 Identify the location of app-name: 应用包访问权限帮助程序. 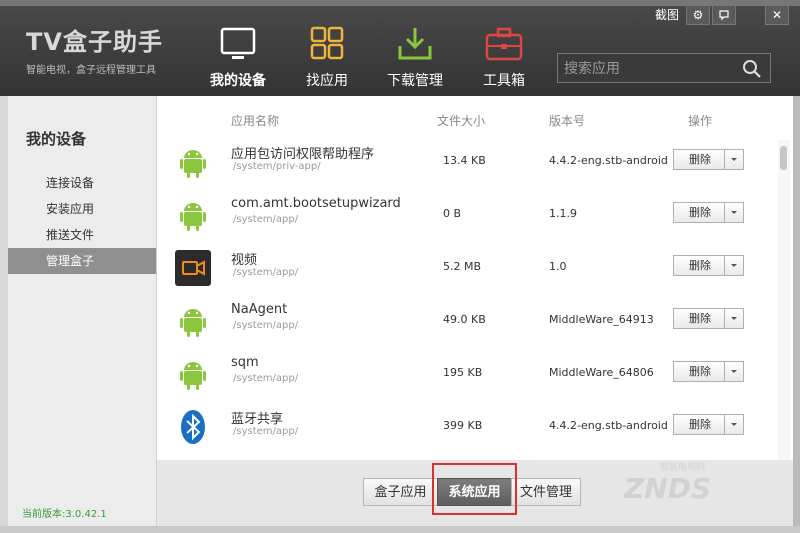
(303, 154).